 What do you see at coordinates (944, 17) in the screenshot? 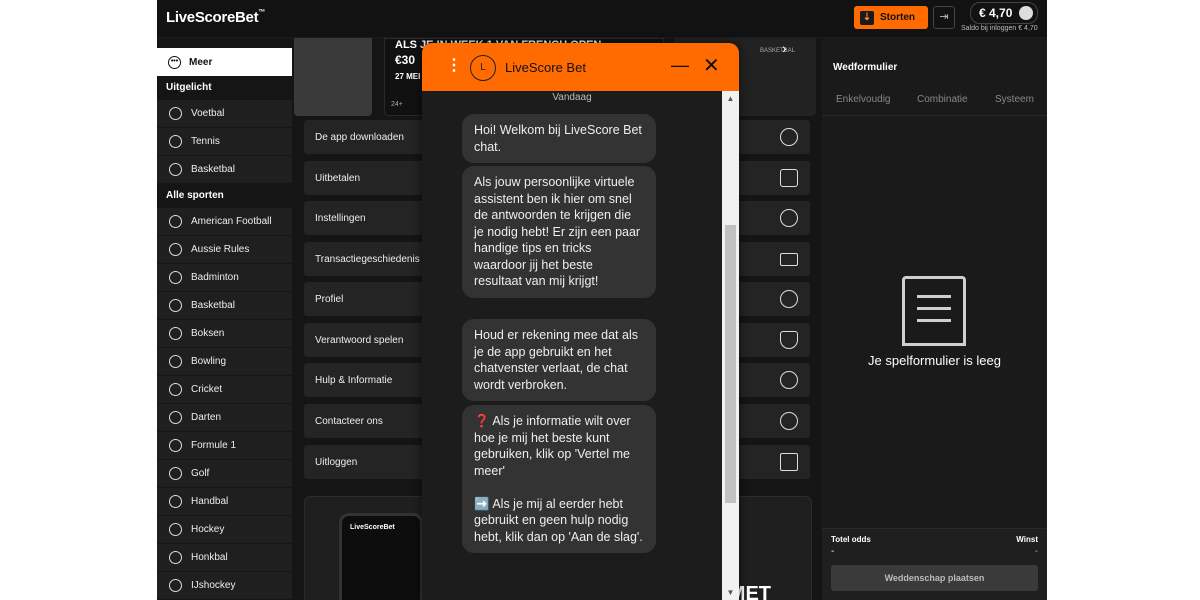
I see `logout-icon: ⇥` at bounding box center [944, 17].